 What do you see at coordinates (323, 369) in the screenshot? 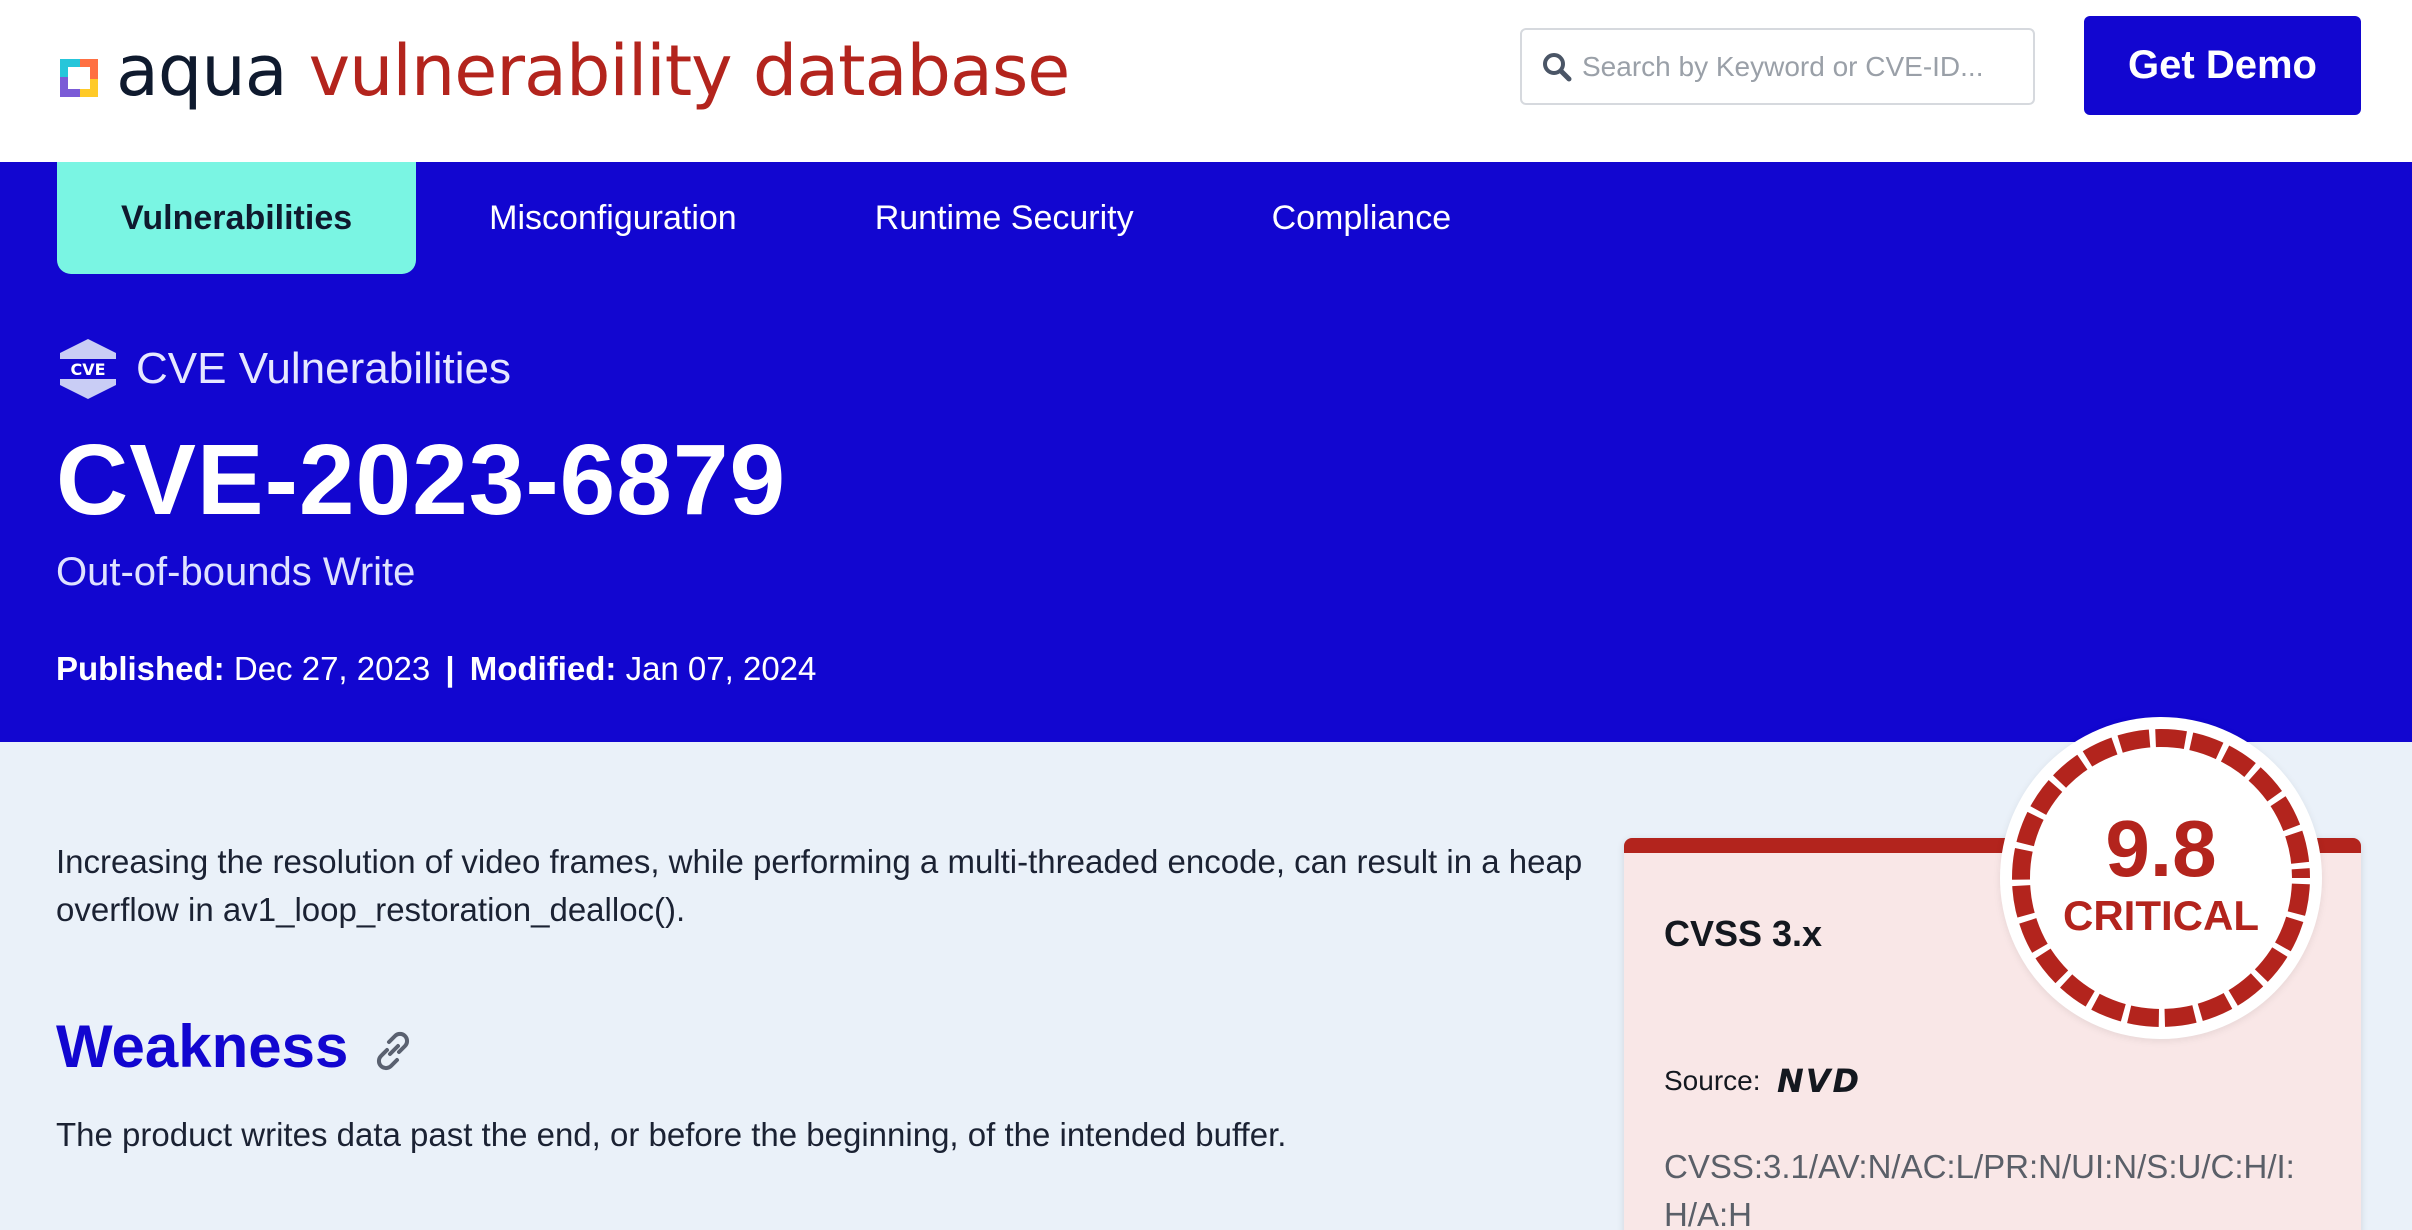
I see `breadcrumb-label: CVE Vulnerabilities` at bounding box center [323, 369].